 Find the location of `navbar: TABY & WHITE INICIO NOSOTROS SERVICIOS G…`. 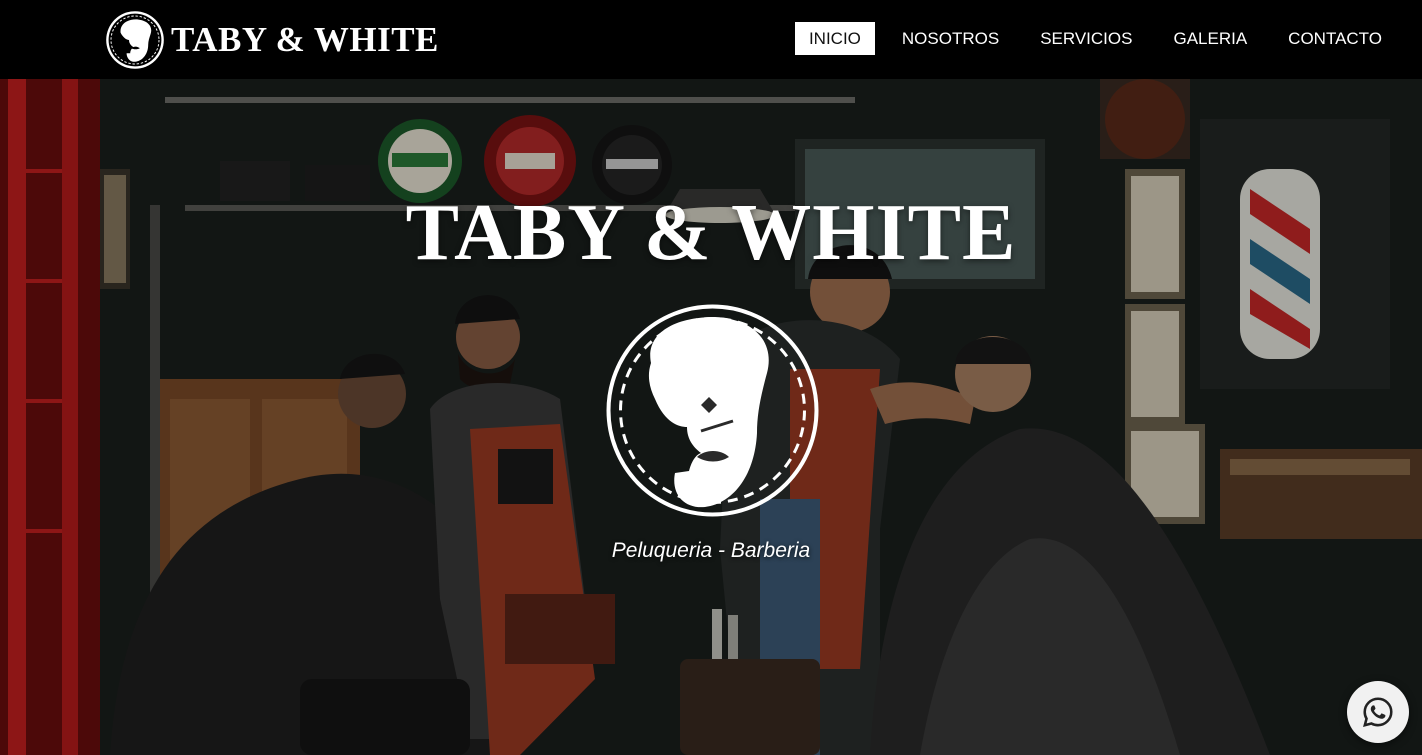

navbar: TABY & WHITE INICIO NOSOTROS SERVICIOS G… is located at coordinates (711, 39).